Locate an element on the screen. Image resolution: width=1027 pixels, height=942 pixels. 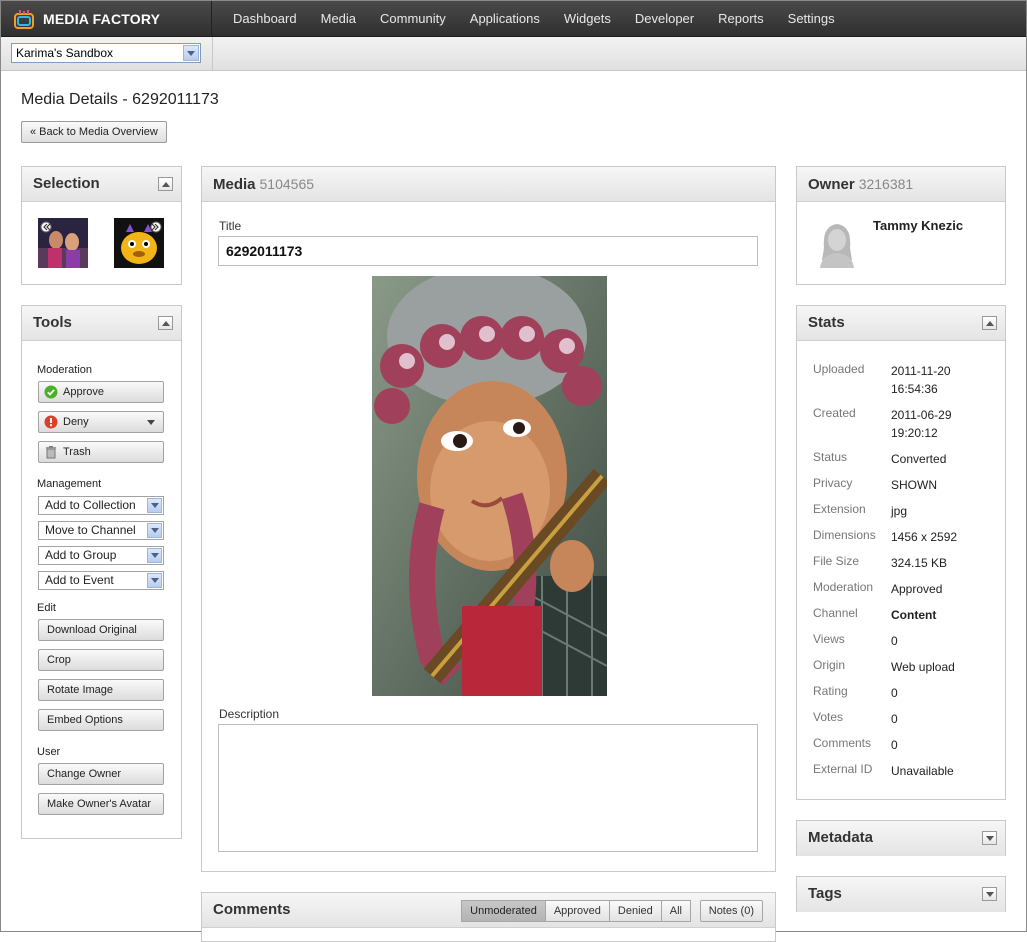
owner-heading: Owner is located at coordinates (831, 184).